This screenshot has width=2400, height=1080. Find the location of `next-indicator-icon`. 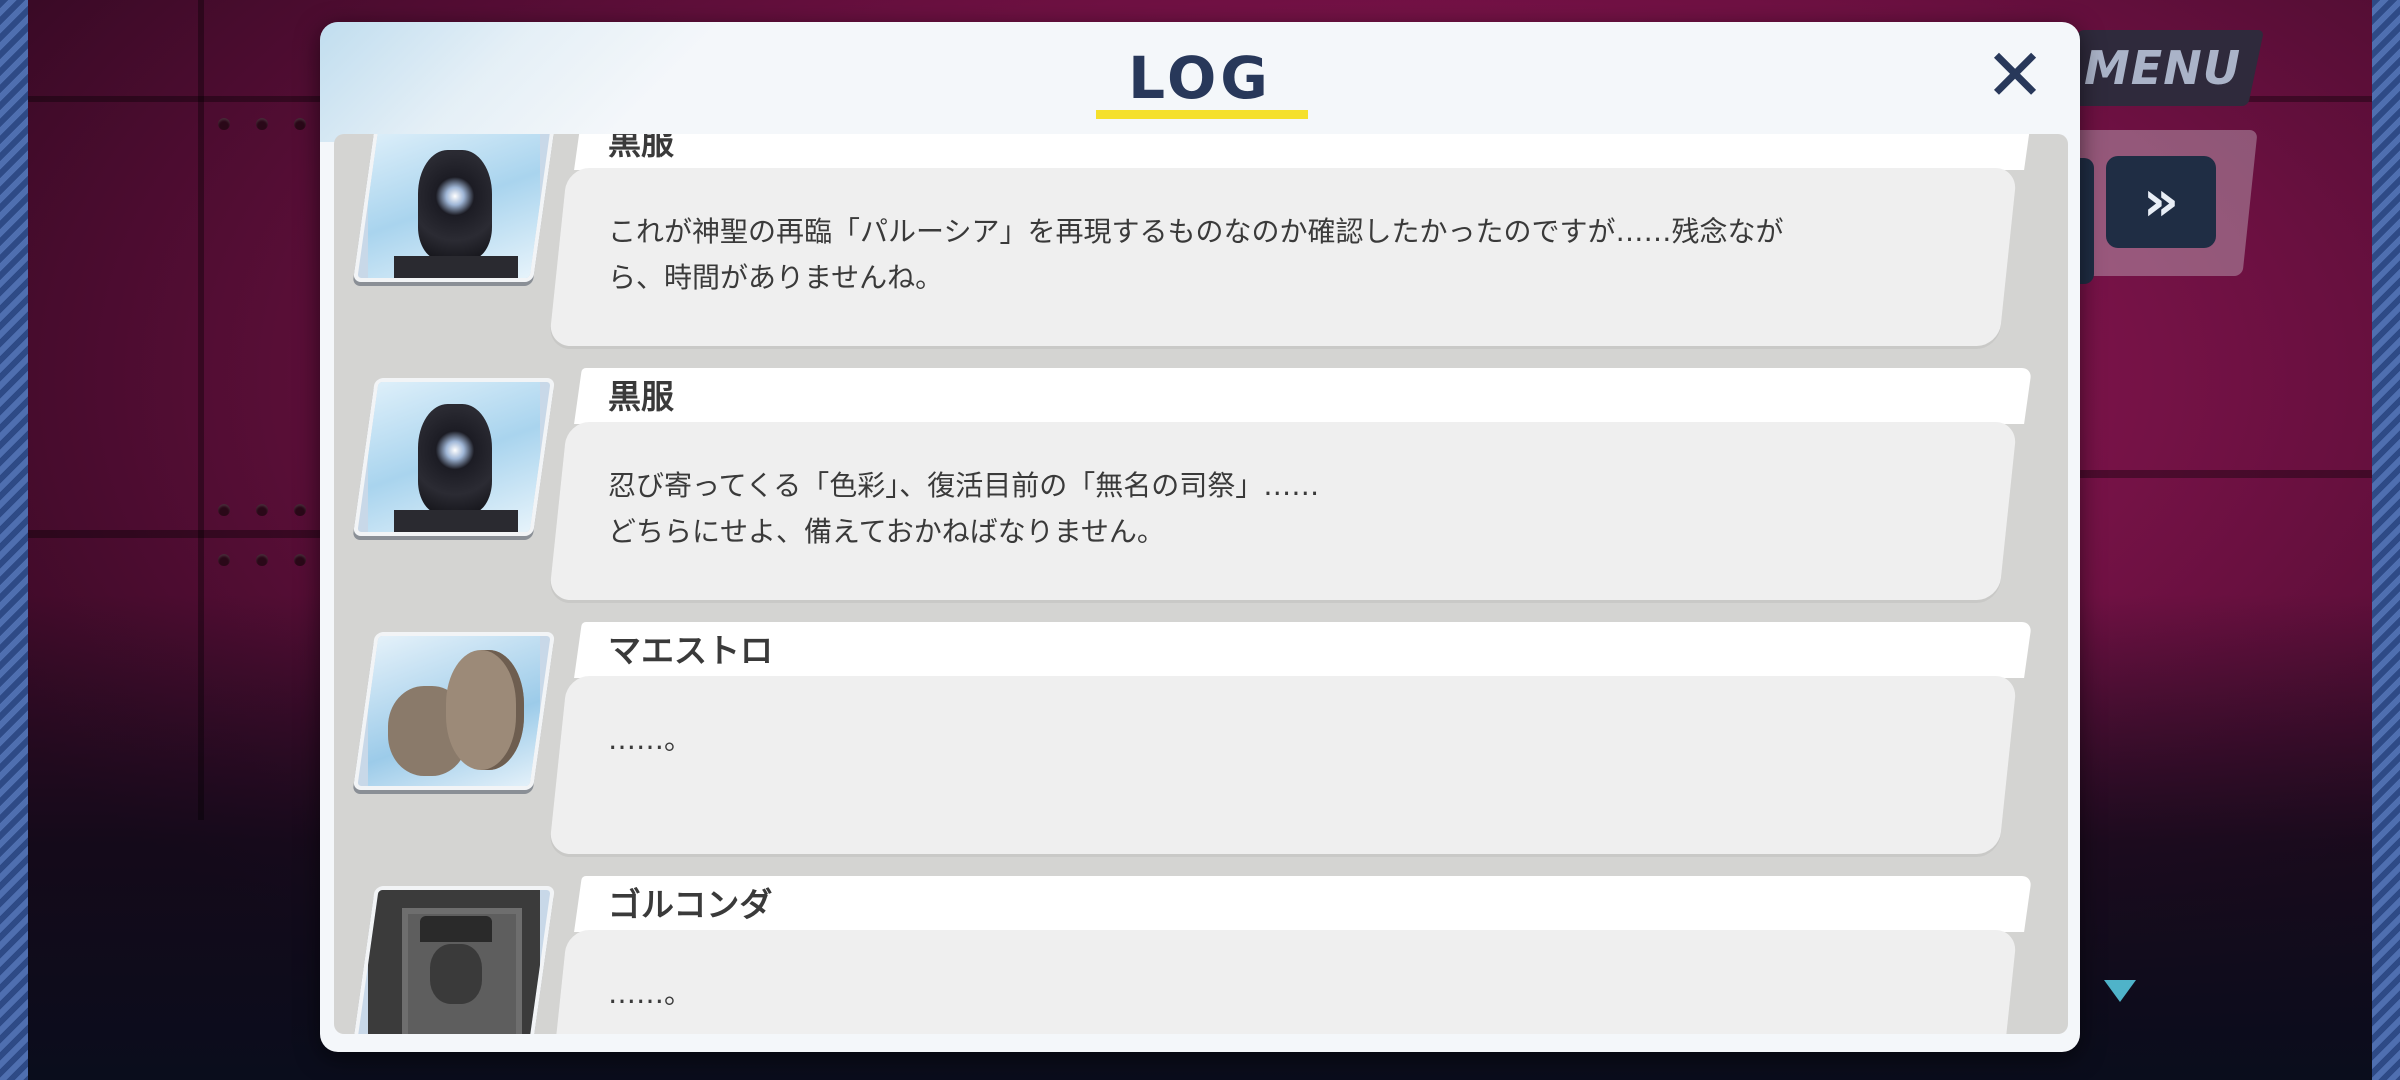

next-indicator-icon is located at coordinates (2120, 991).